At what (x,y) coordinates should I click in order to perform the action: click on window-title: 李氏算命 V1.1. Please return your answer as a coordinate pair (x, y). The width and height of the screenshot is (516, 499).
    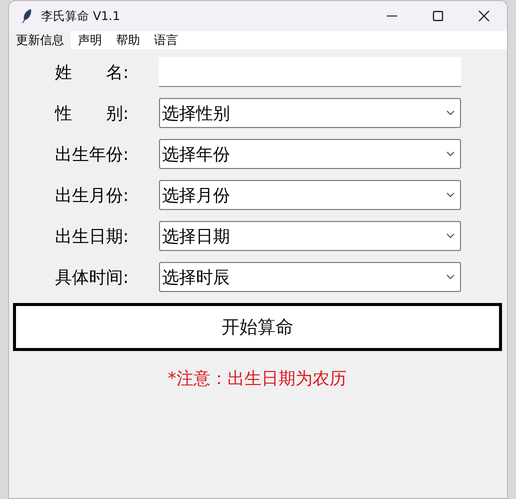
    Looking at the image, I should click on (80, 16).